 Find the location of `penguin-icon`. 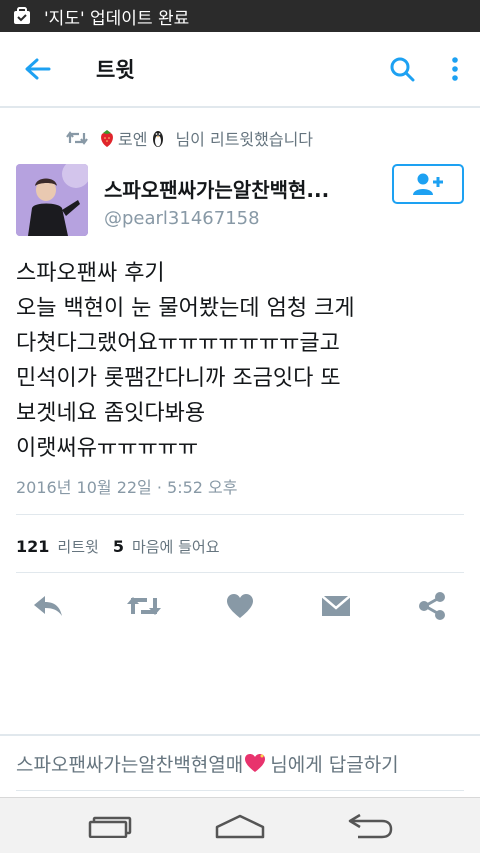

penguin-icon is located at coordinates (158, 139).